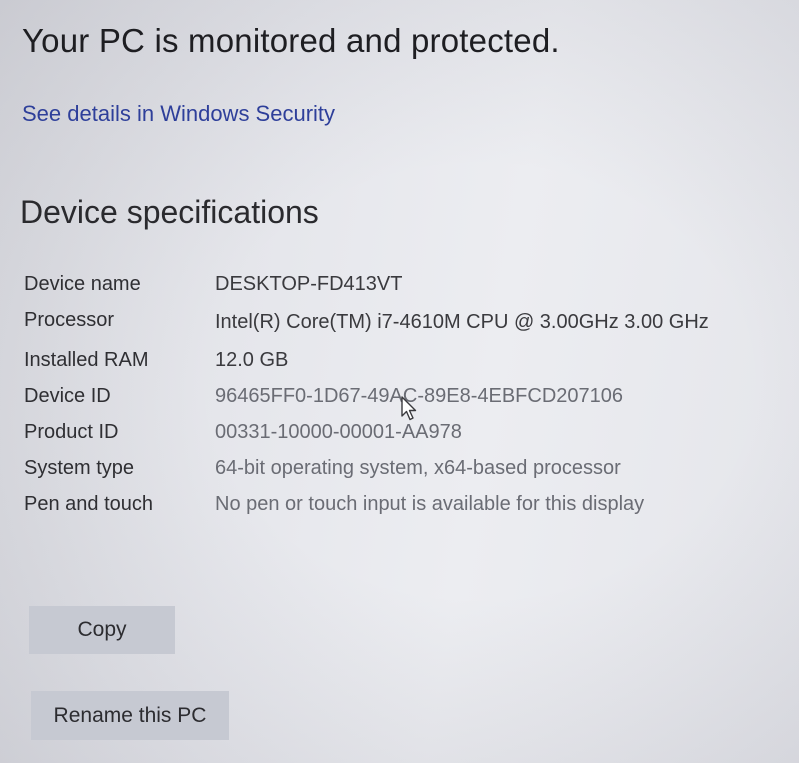 This screenshot has width=799, height=763. I want to click on spec-row-device-name: Device name DESKTOP-FD413VT, so click(384, 284).